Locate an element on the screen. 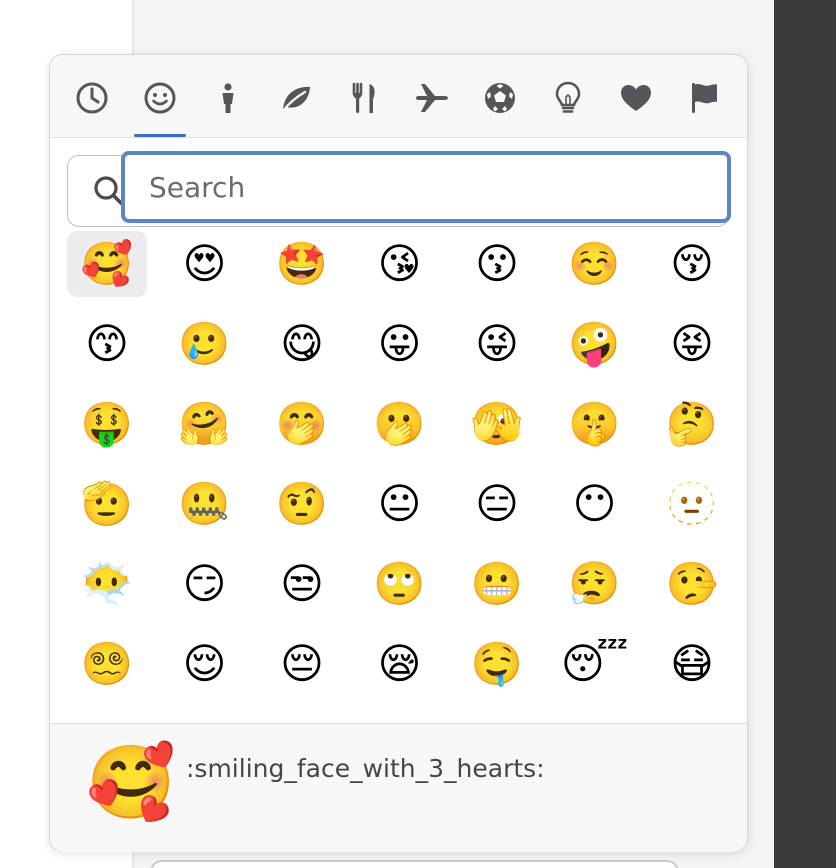 Image resolution: width=836 pixels, height=868 pixels. tab-activities is located at coordinates (500, 105).